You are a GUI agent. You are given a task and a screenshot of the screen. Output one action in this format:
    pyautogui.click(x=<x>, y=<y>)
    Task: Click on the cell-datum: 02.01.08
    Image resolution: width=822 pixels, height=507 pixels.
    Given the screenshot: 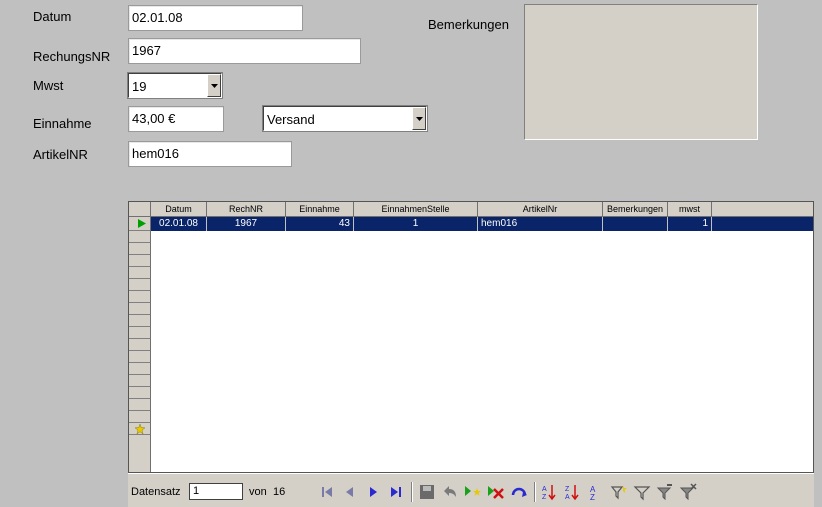 What is the action you would take?
    pyautogui.click(x=179, y=224)
    